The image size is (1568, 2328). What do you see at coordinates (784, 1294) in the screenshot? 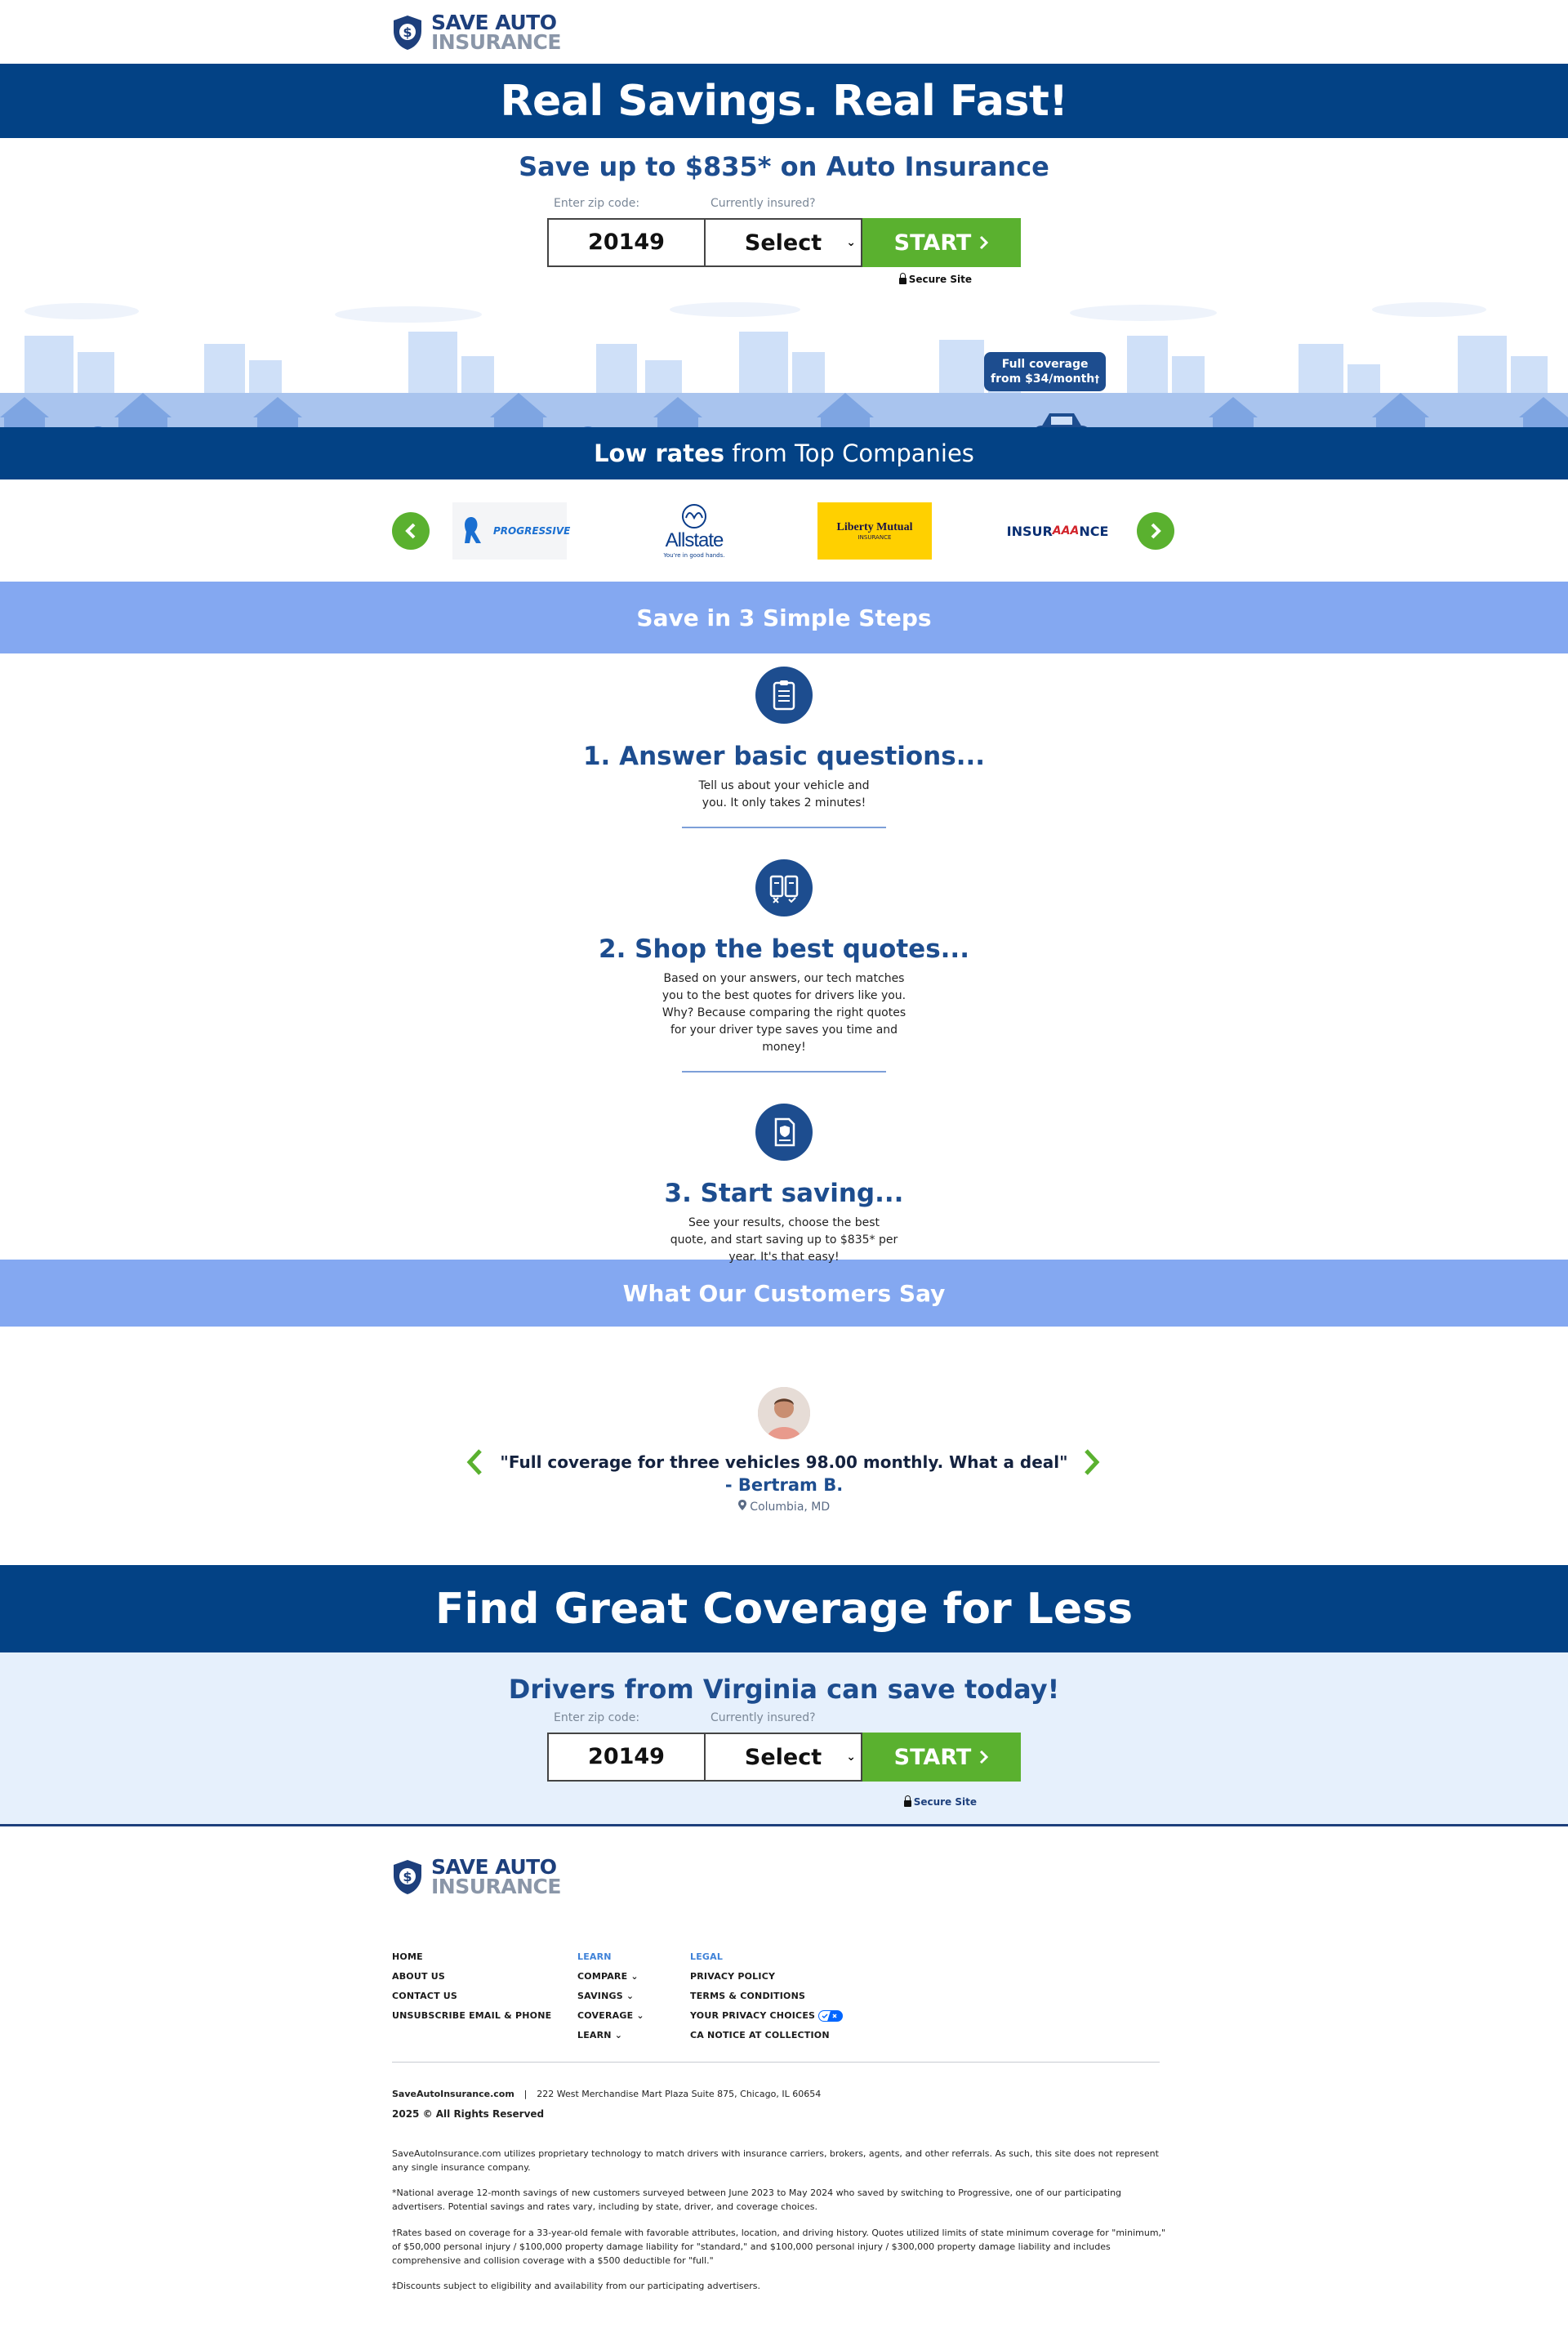
I see `testimonials-banner: What Our Customers Say` at bounding box center [784, 1294].